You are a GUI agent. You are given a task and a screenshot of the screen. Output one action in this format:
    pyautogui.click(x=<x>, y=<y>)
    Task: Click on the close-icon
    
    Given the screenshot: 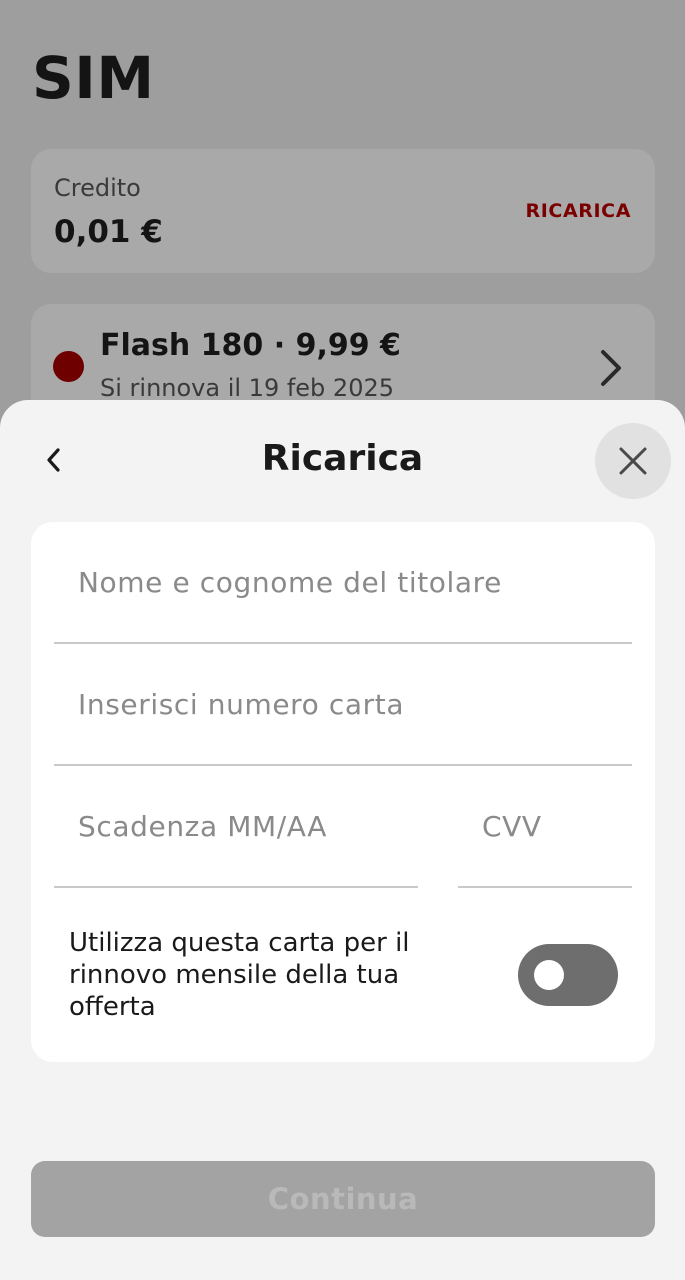 What is the action you would take?
    pyautogui.click(x=633, y=461)
    